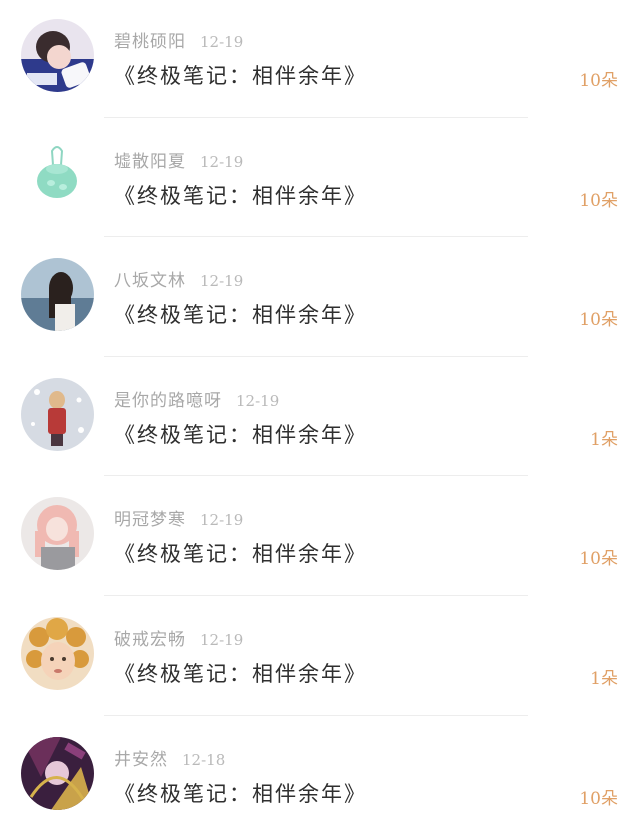  What do you see at coordinates (150, 161) in the screenshot?
I see `username-text: 墟散阳夏` at bounding box center [150, 161].